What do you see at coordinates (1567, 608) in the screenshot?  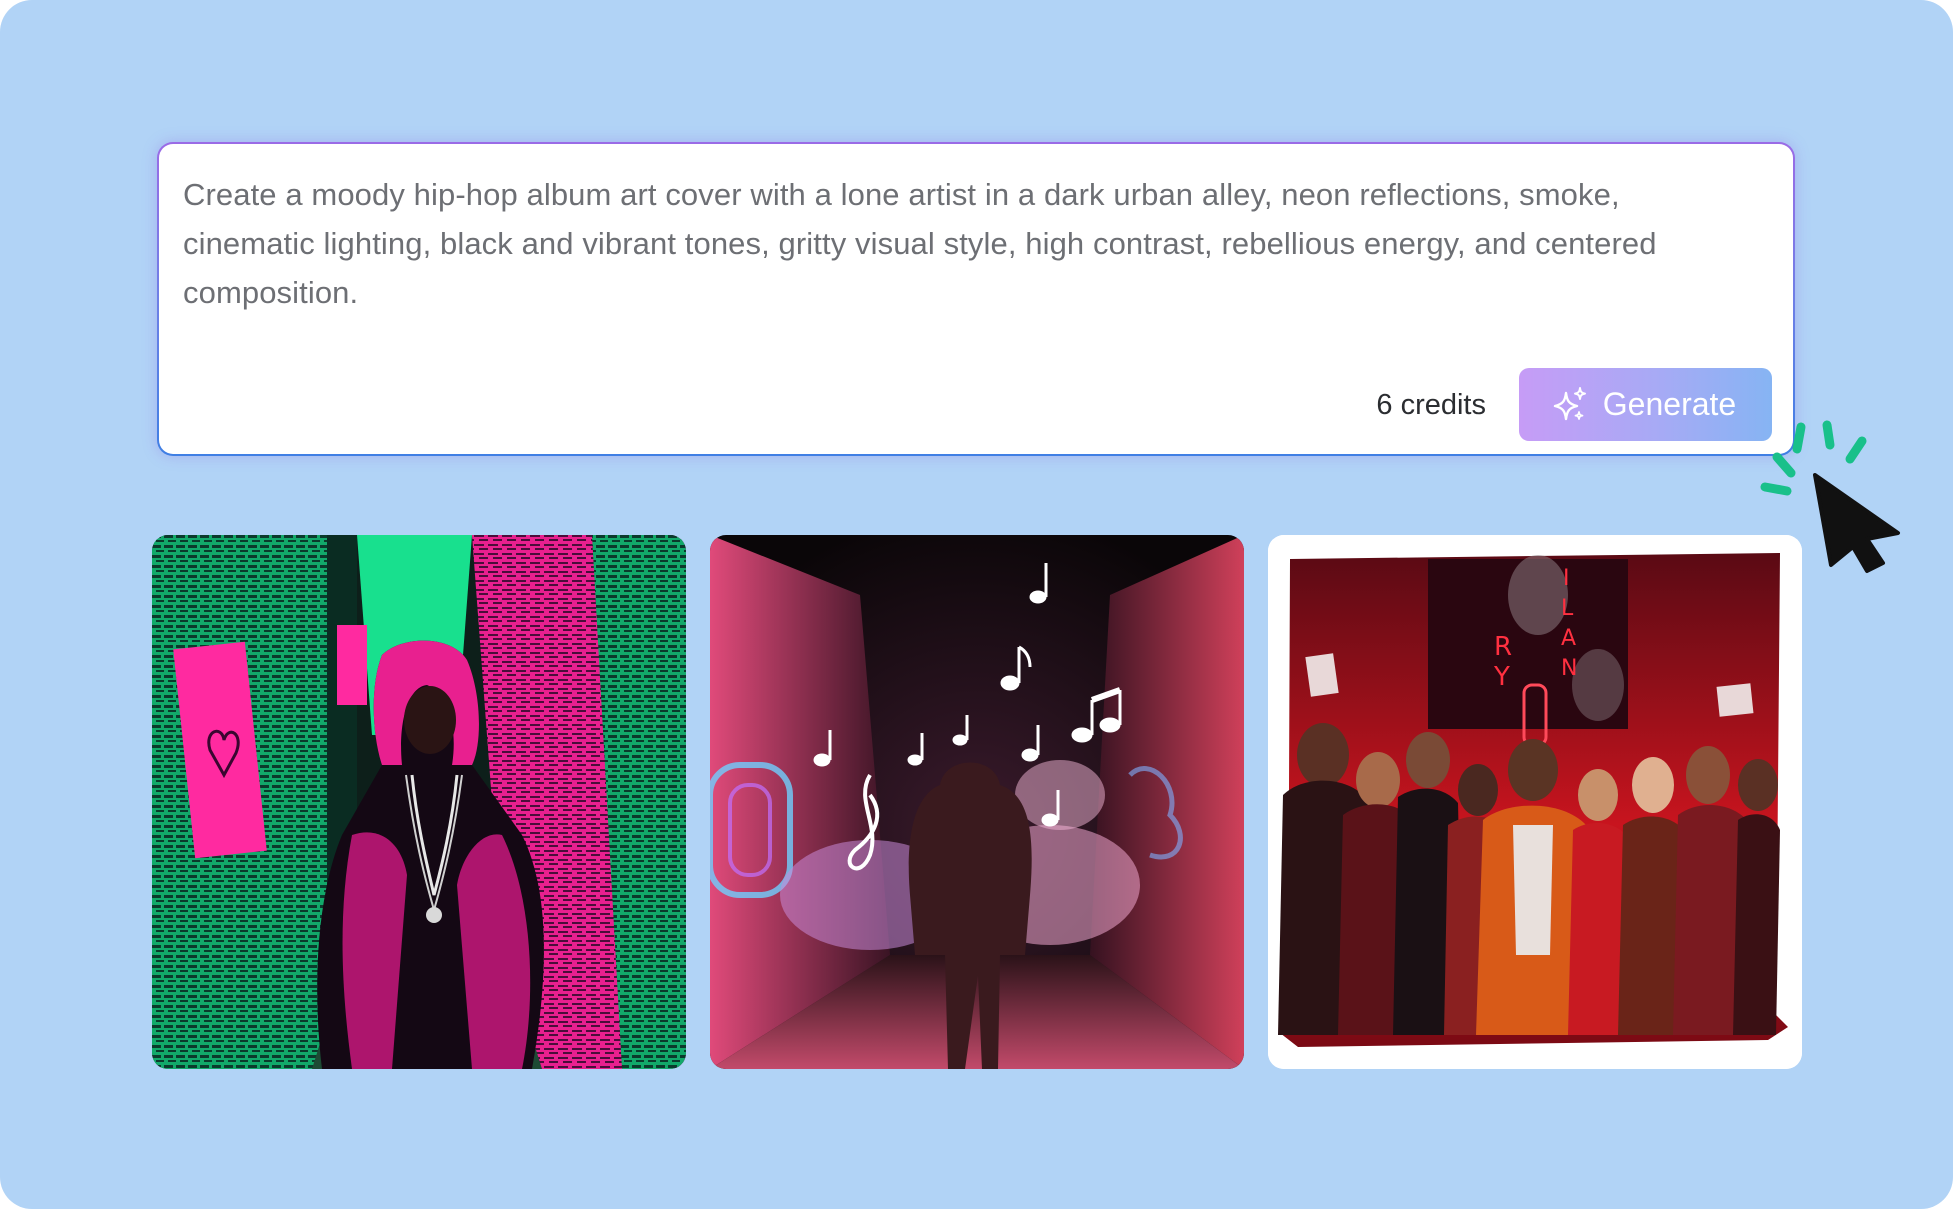 I see `svg-text: L` at bounding box center [1567, 608].